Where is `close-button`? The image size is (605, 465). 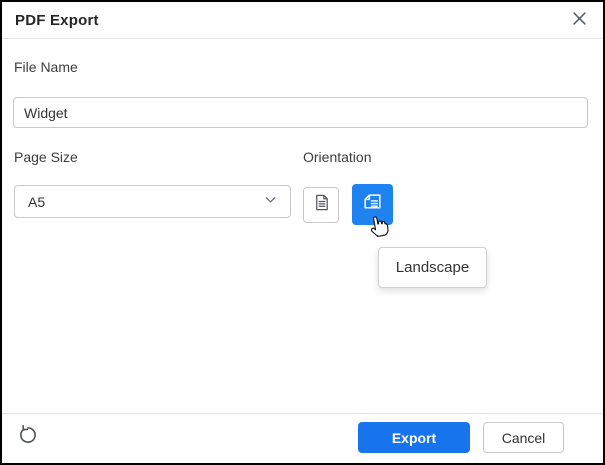
close-button is located at coordinates (579, 20).